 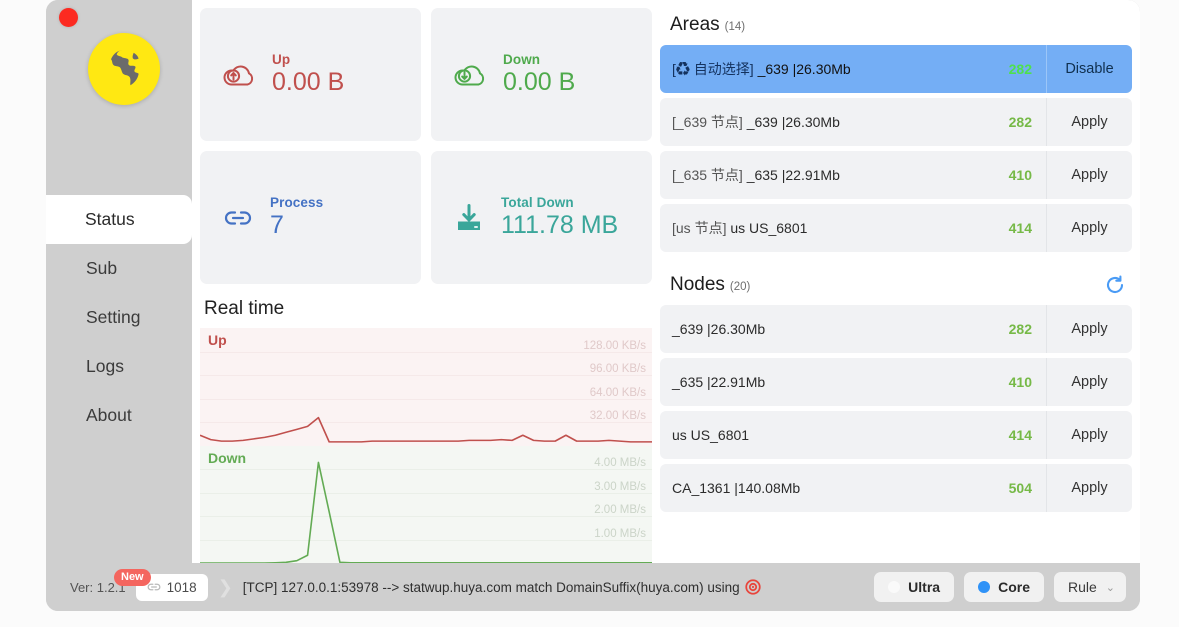 What do you see at coordinates (834, 228) in the screenshot?
I see `areas-row-label: [us 节点] us US_6801` at bounding box center [834, 228].